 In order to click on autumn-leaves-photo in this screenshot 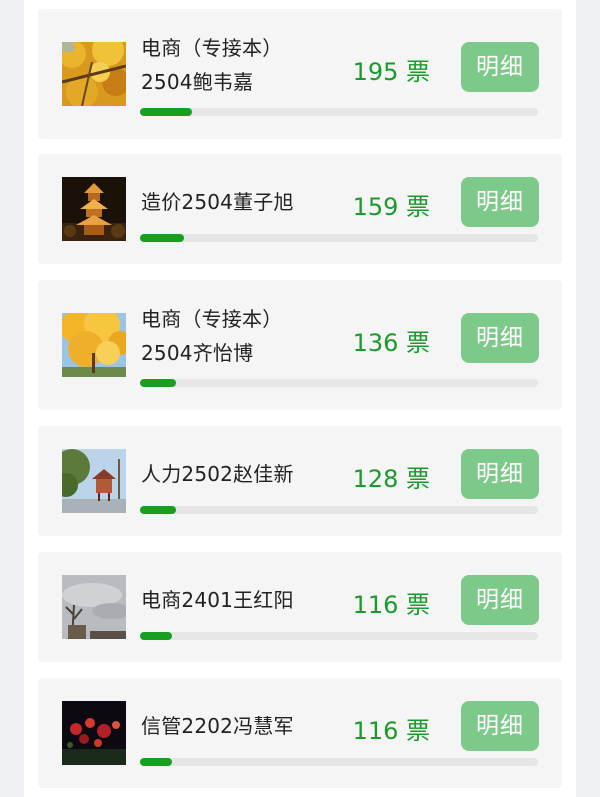, I will do `click(94, 74)`.